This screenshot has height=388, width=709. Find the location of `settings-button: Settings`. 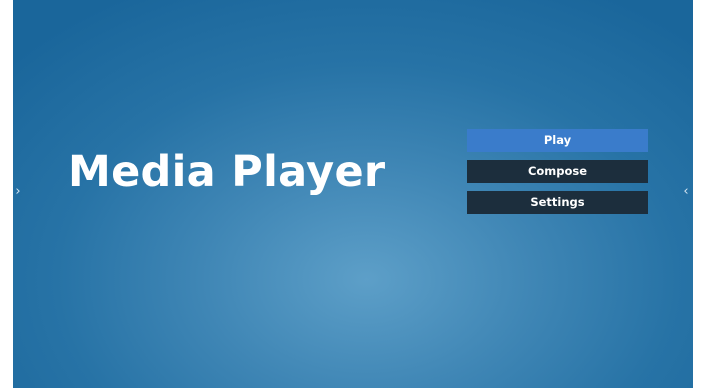

settings-button: Settings is located at coordinates (557, 202).